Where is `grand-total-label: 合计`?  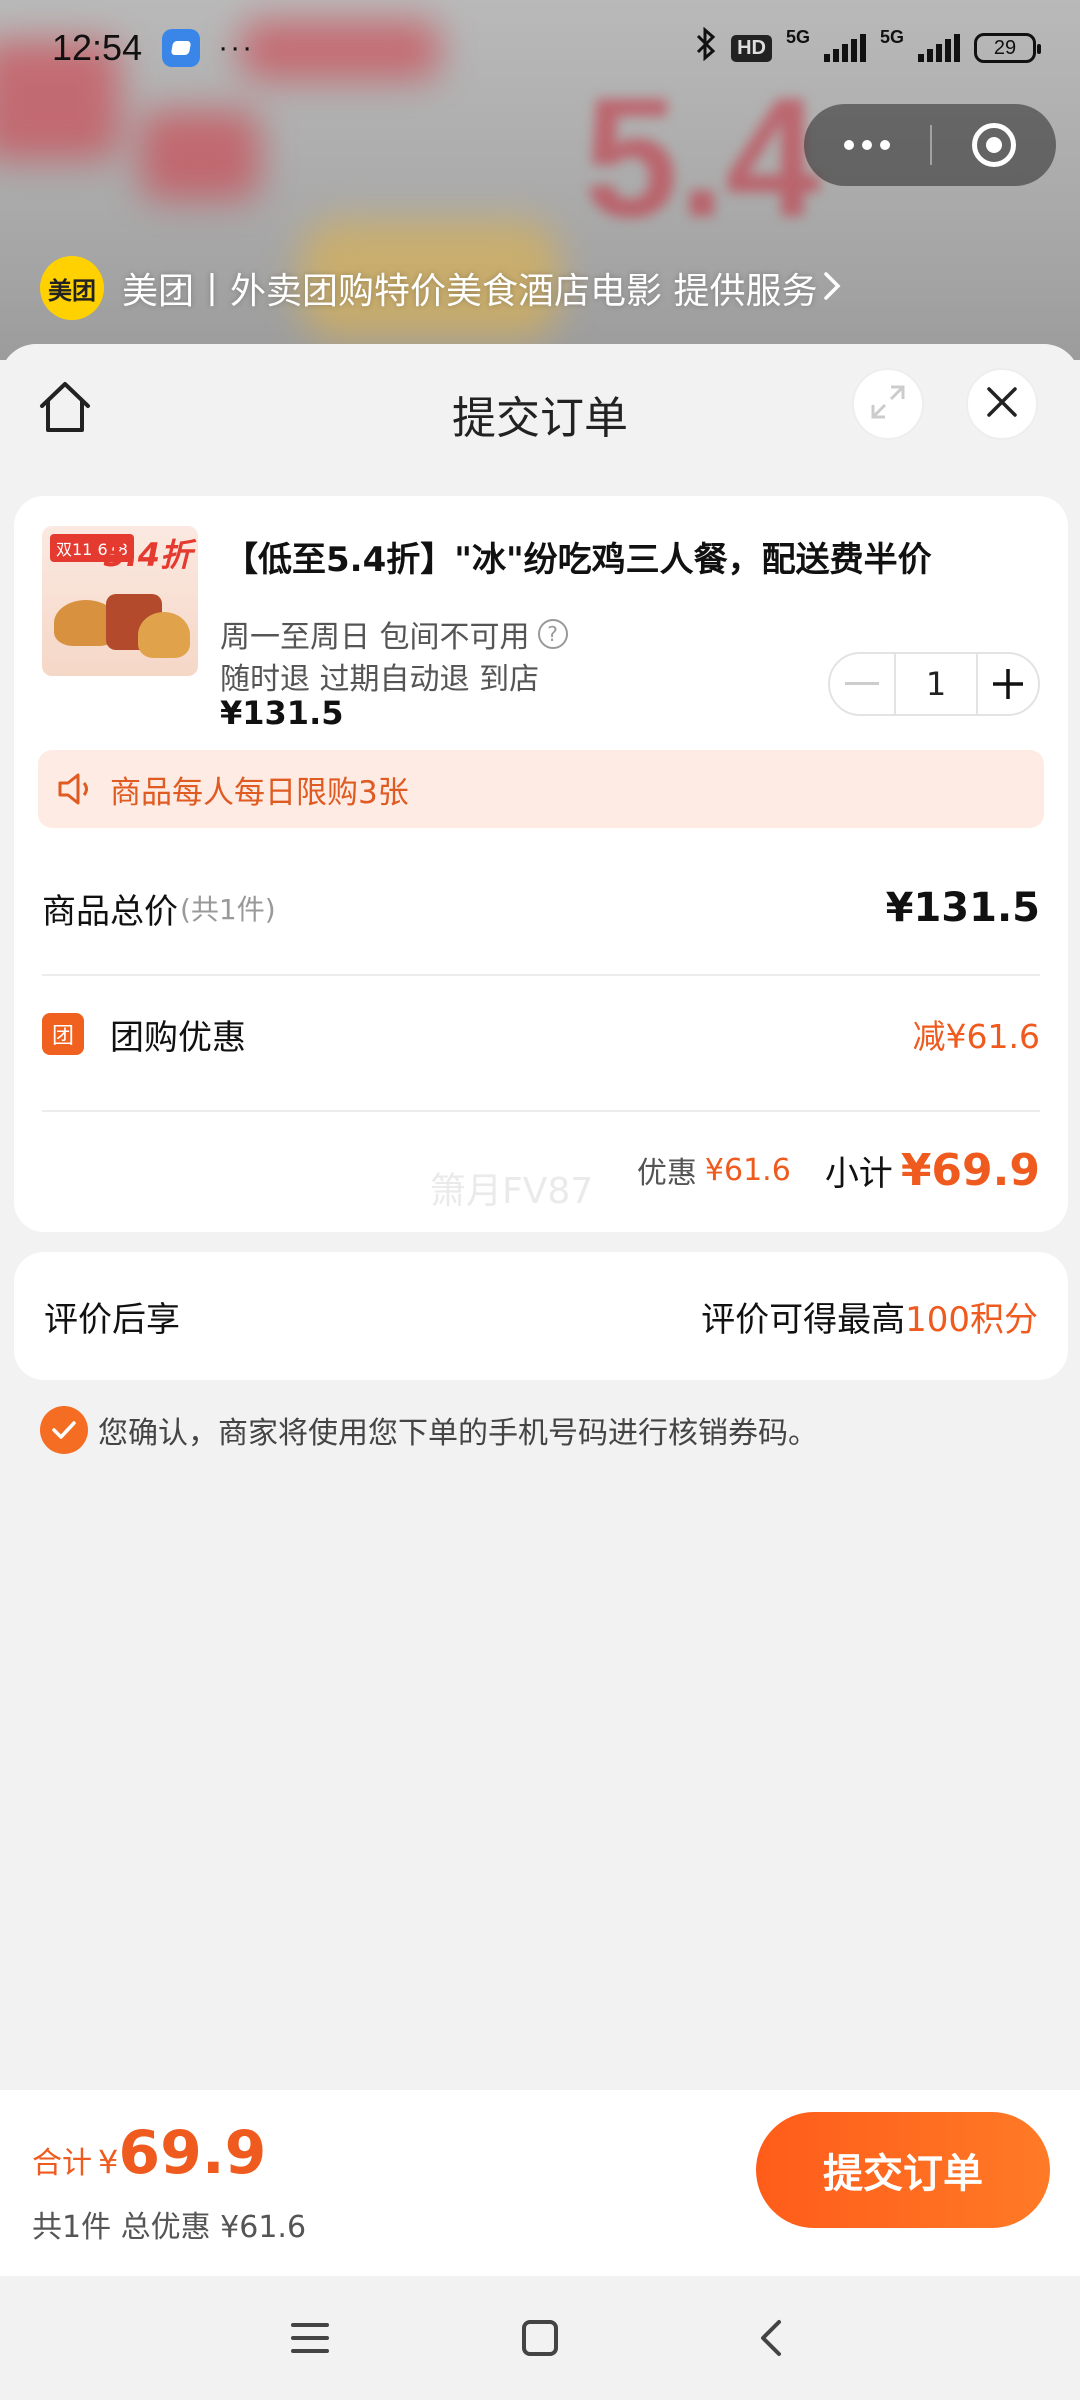 grand-total-label: 合计 is located at coordinates (62, 2163).